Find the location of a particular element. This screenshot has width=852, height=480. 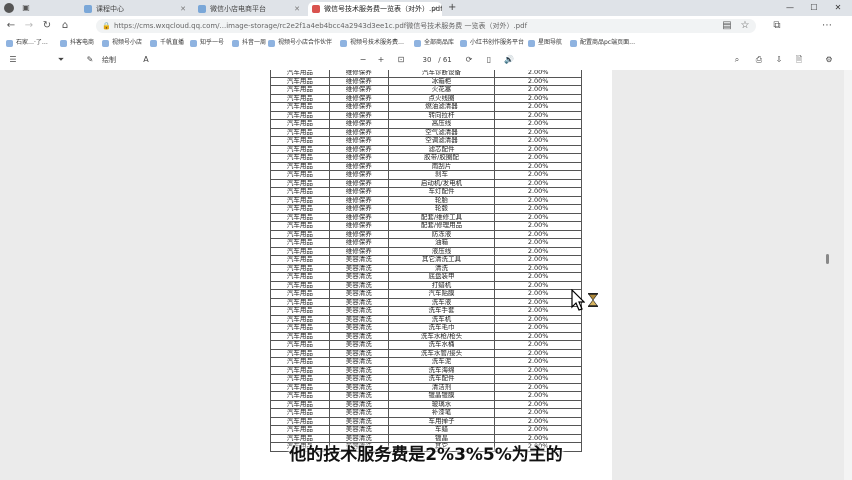

filter-icon: ⏷ is located at coordinates (61, 60).